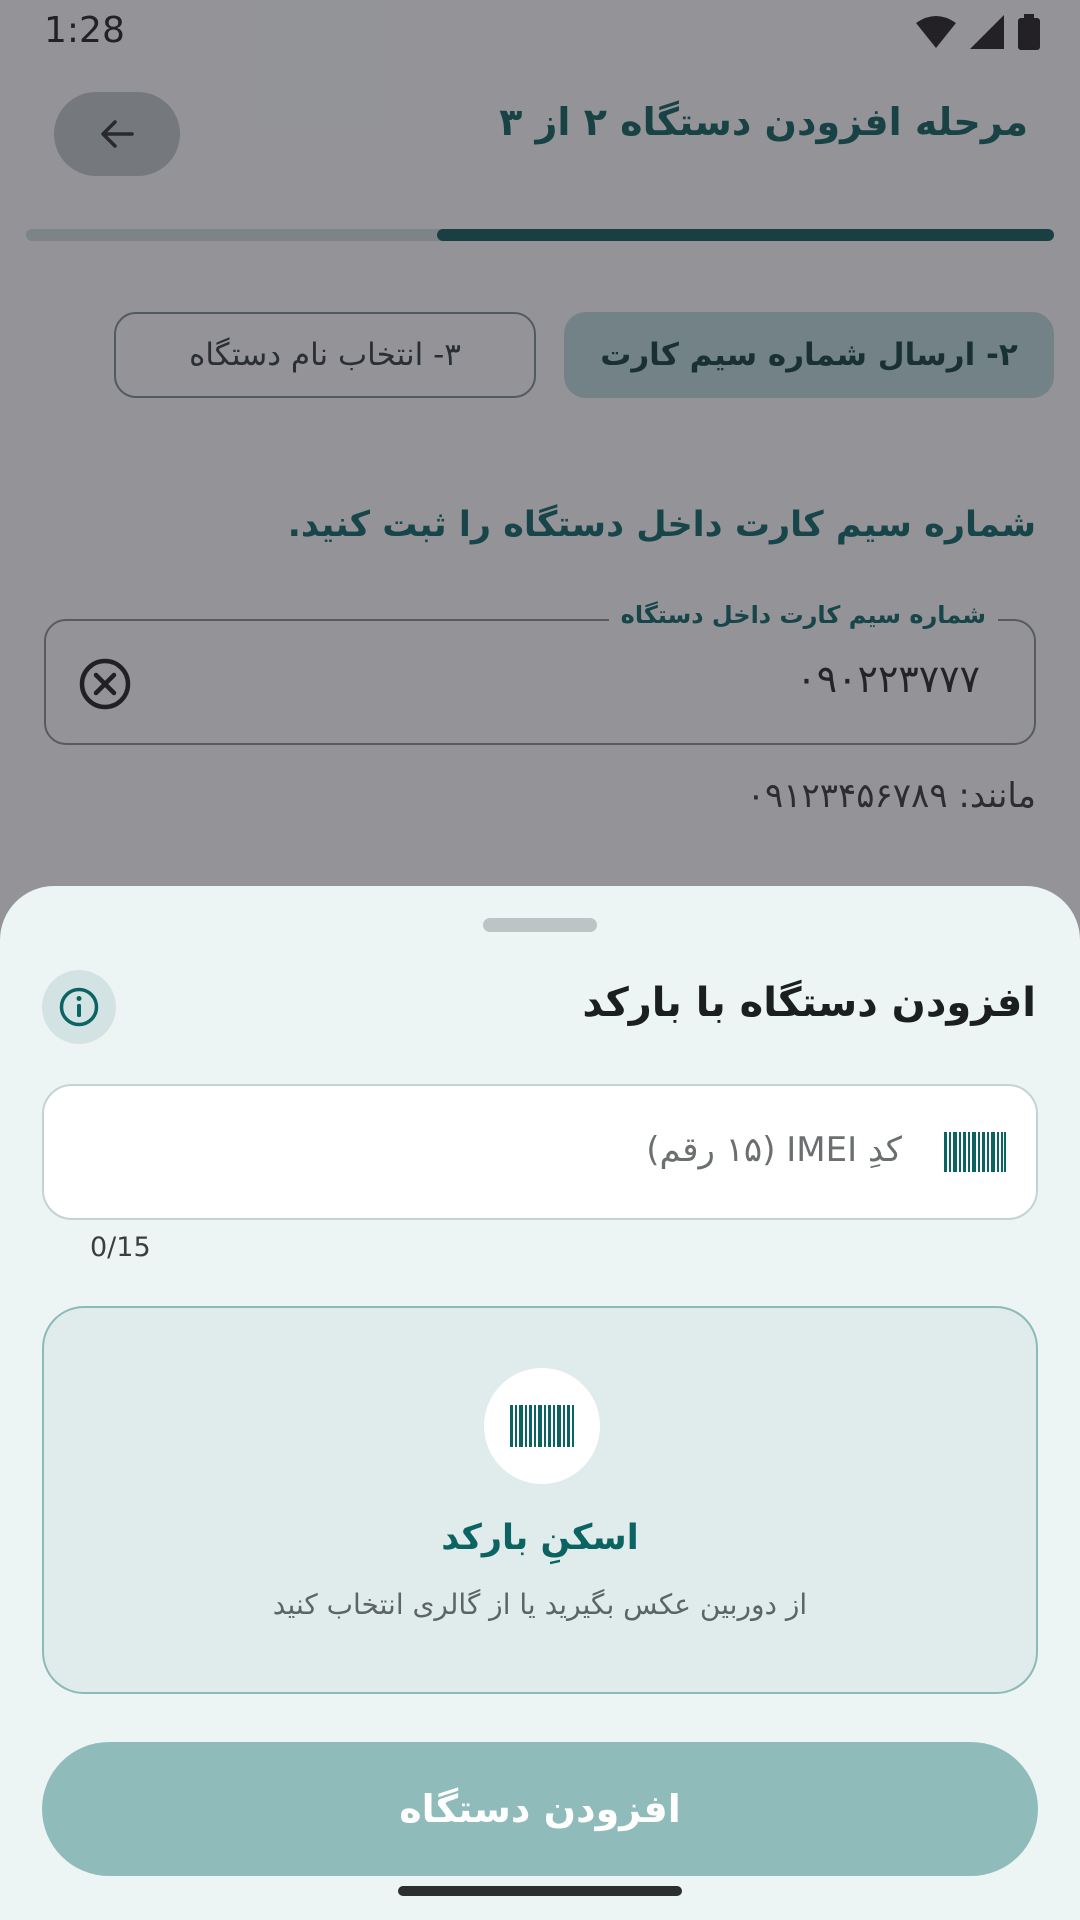 Image resolution: width=1080 pixels, height=1920 pixels. I want to click on imei-placeholder: کدِ IMEI (۱۵ رقم), so click(774, 1150).